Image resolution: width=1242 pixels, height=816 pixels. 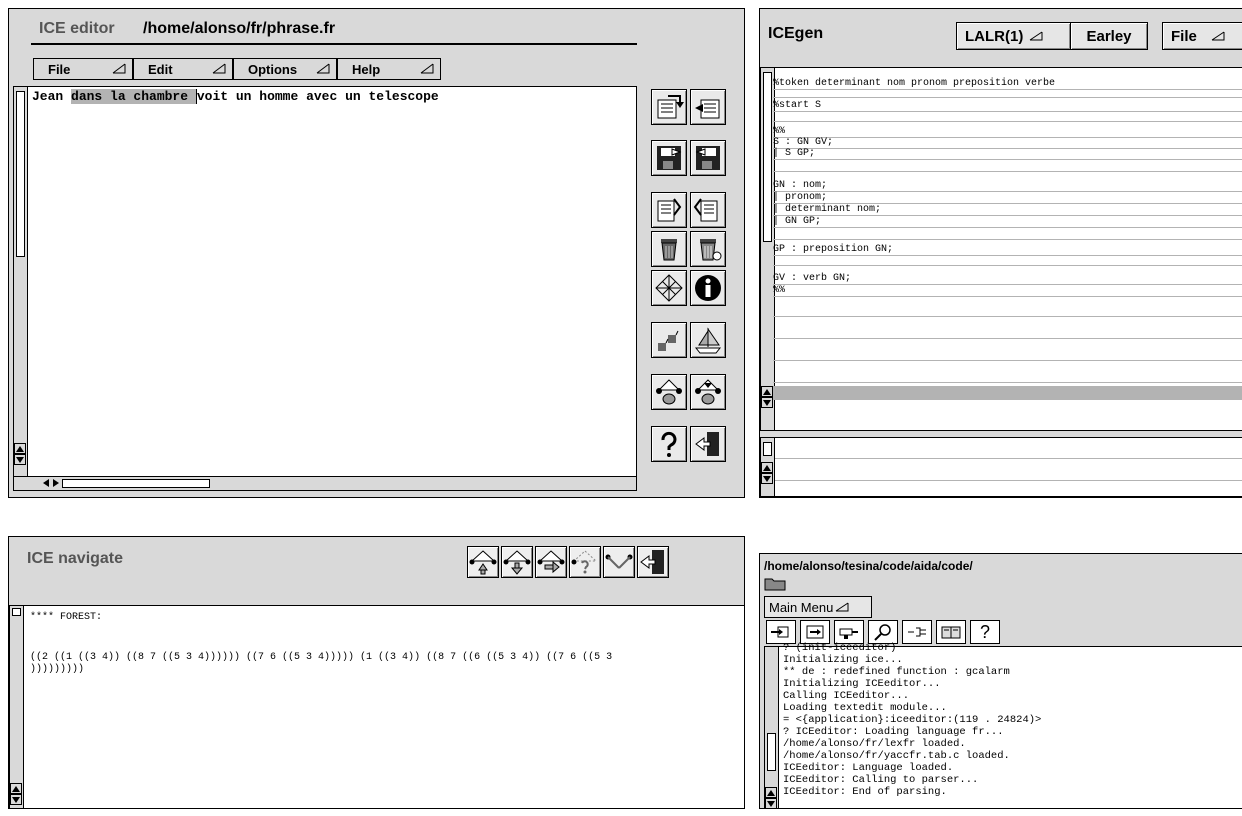 I want to click on forest-vscroll-thumb, so click(x=16, y=612).